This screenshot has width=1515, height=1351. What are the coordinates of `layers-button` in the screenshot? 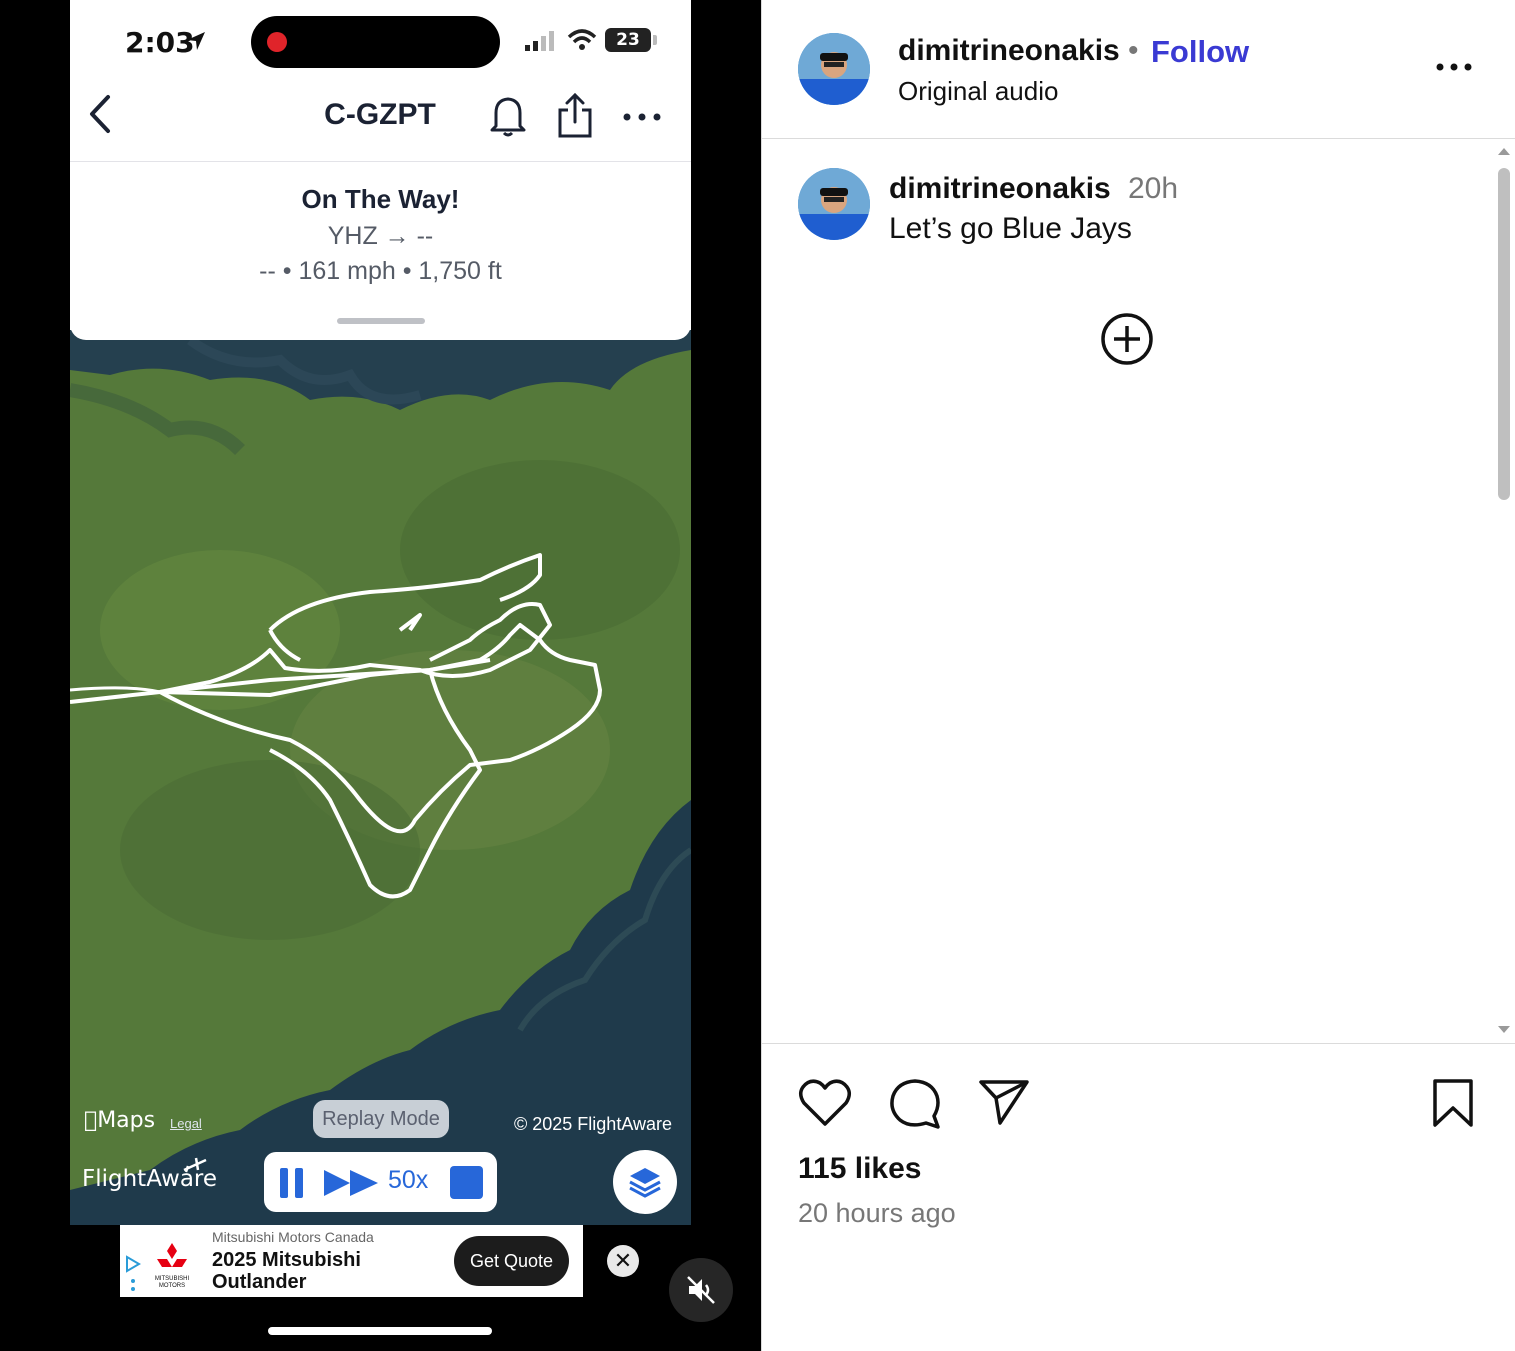 It's located at (645, 1182).